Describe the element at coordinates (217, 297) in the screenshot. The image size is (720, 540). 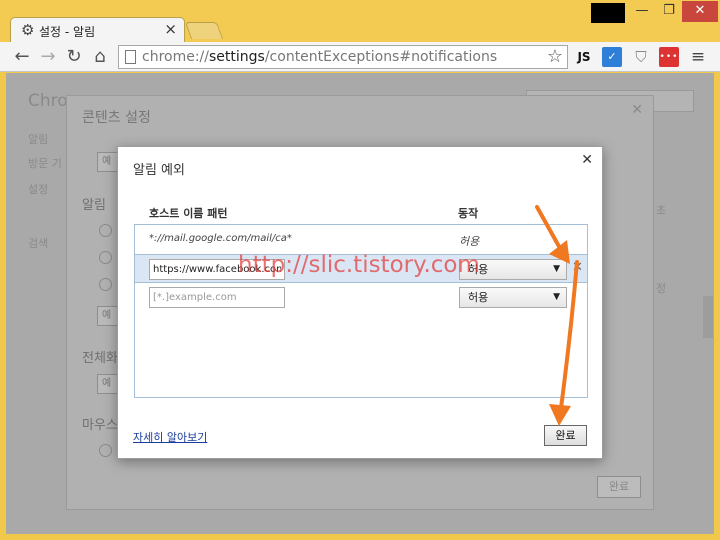
I see `new-host-pattern-input` at that location.